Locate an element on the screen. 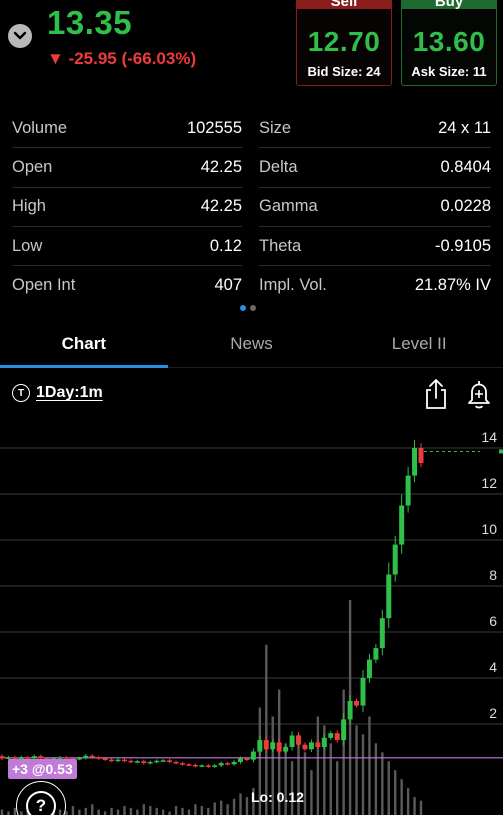 This screenshot has width=503, height=815. collapse-button is located at coordinates (20, 36).